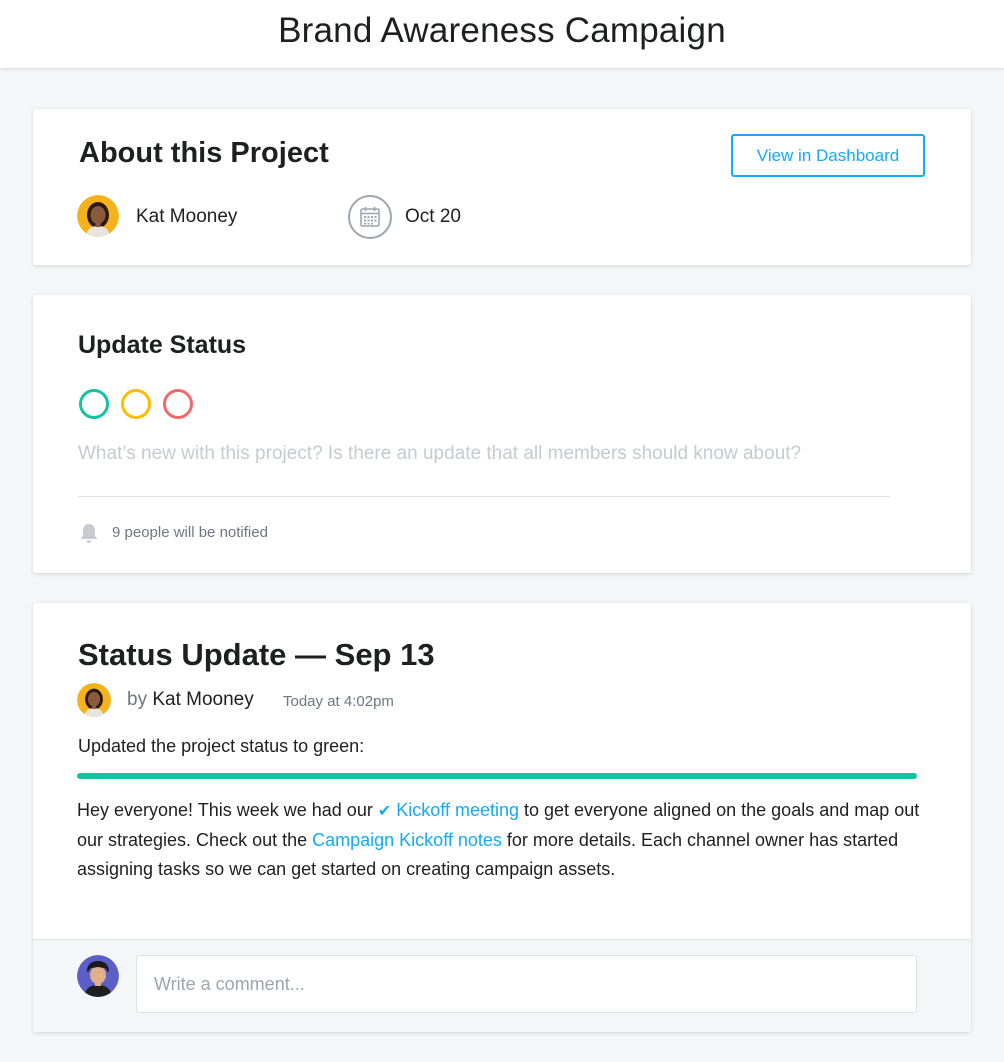 This screenshot has height=1062, width=1004. Describe the element at coordinates (202, 699) in the screenshot. I see `author-name: Kat Mooney` at that location.